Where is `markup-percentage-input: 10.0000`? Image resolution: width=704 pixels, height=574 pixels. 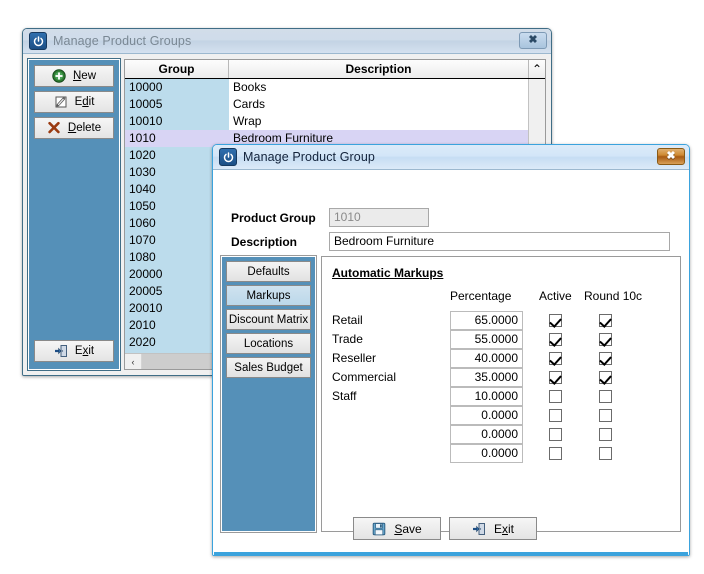
markup-percentage-input: 10.0000 is located at coordinates (486, 396).